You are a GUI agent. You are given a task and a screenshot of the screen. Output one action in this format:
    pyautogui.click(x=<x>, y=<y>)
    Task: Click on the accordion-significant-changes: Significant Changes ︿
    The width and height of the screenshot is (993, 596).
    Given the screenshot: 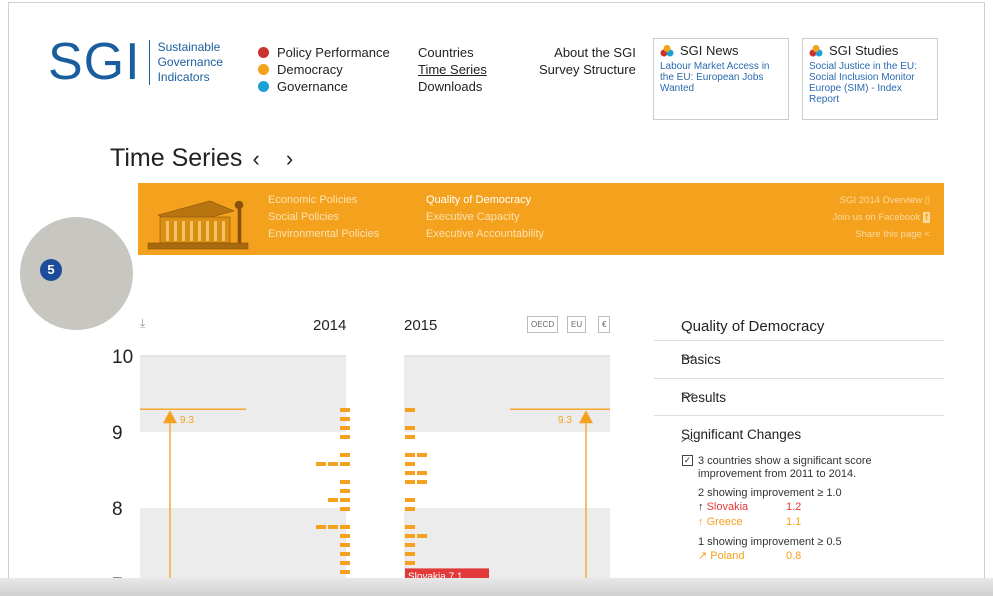 What is the action you would take?
    pyautogui.click(x=799, y=434)
    